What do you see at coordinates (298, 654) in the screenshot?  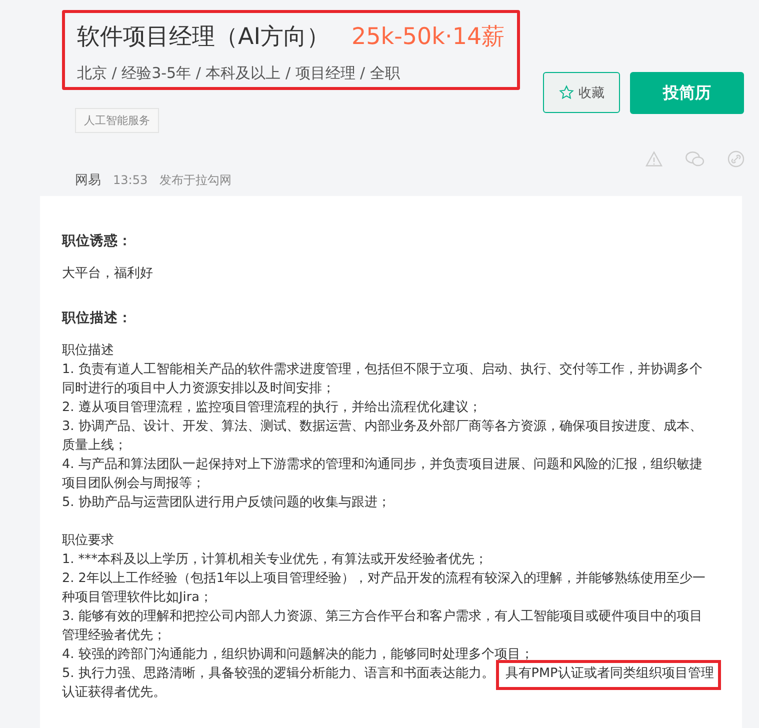 I see `list-line: 4. 较强的跨部门沟通能力，组织协调和问题解决的能力，能够同时处理多个项目；` at bounding box center [298, 654].